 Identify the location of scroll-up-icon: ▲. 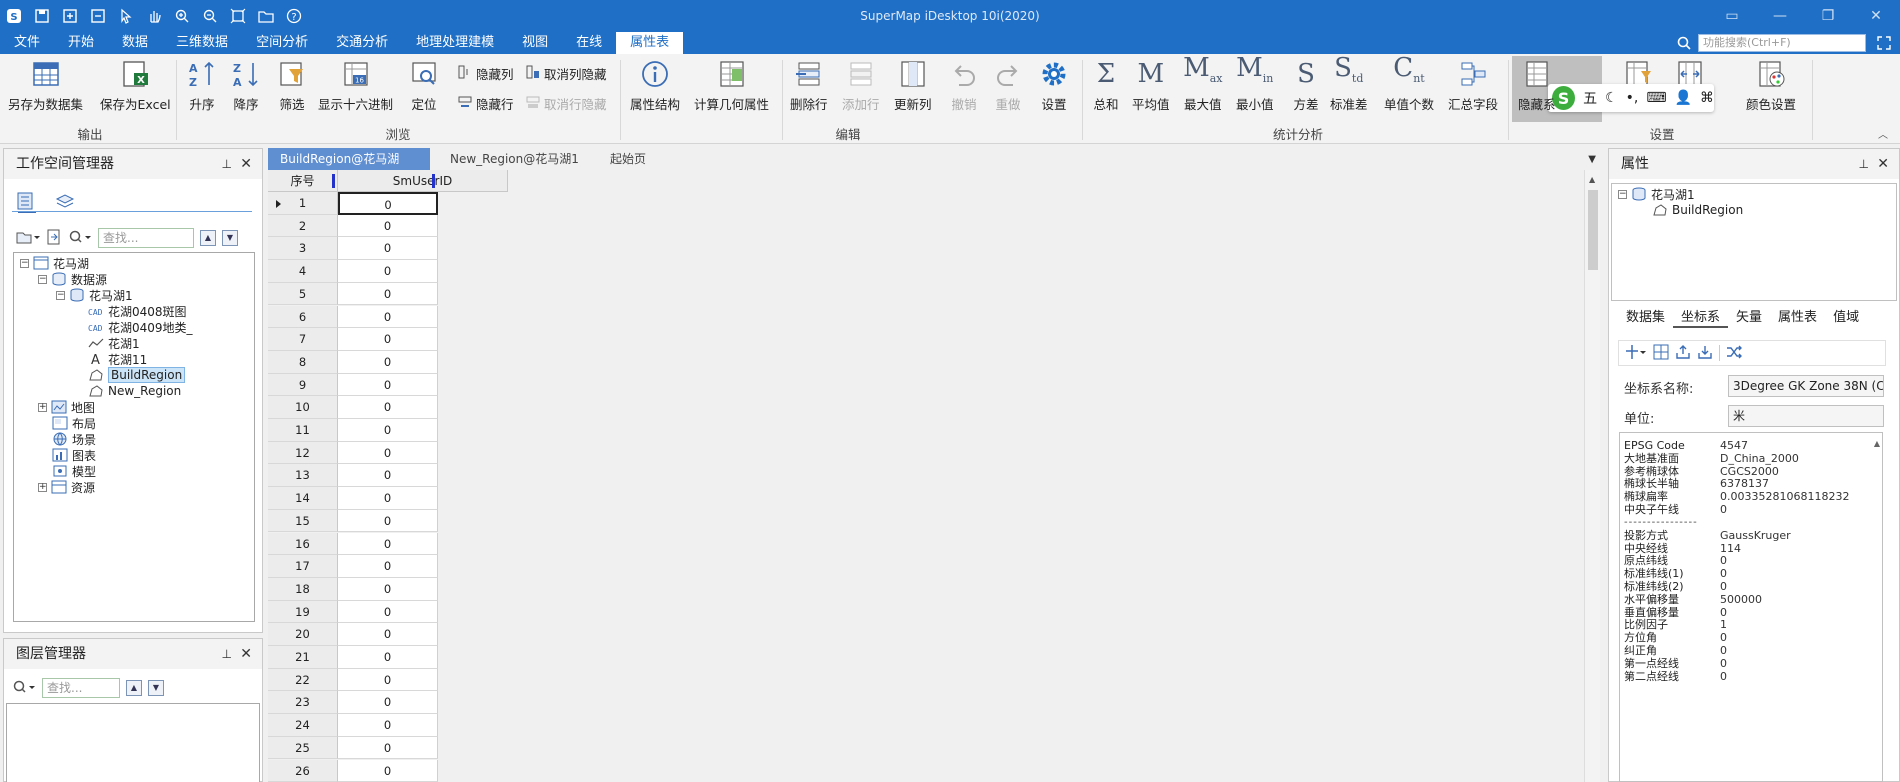
(1592, 179).